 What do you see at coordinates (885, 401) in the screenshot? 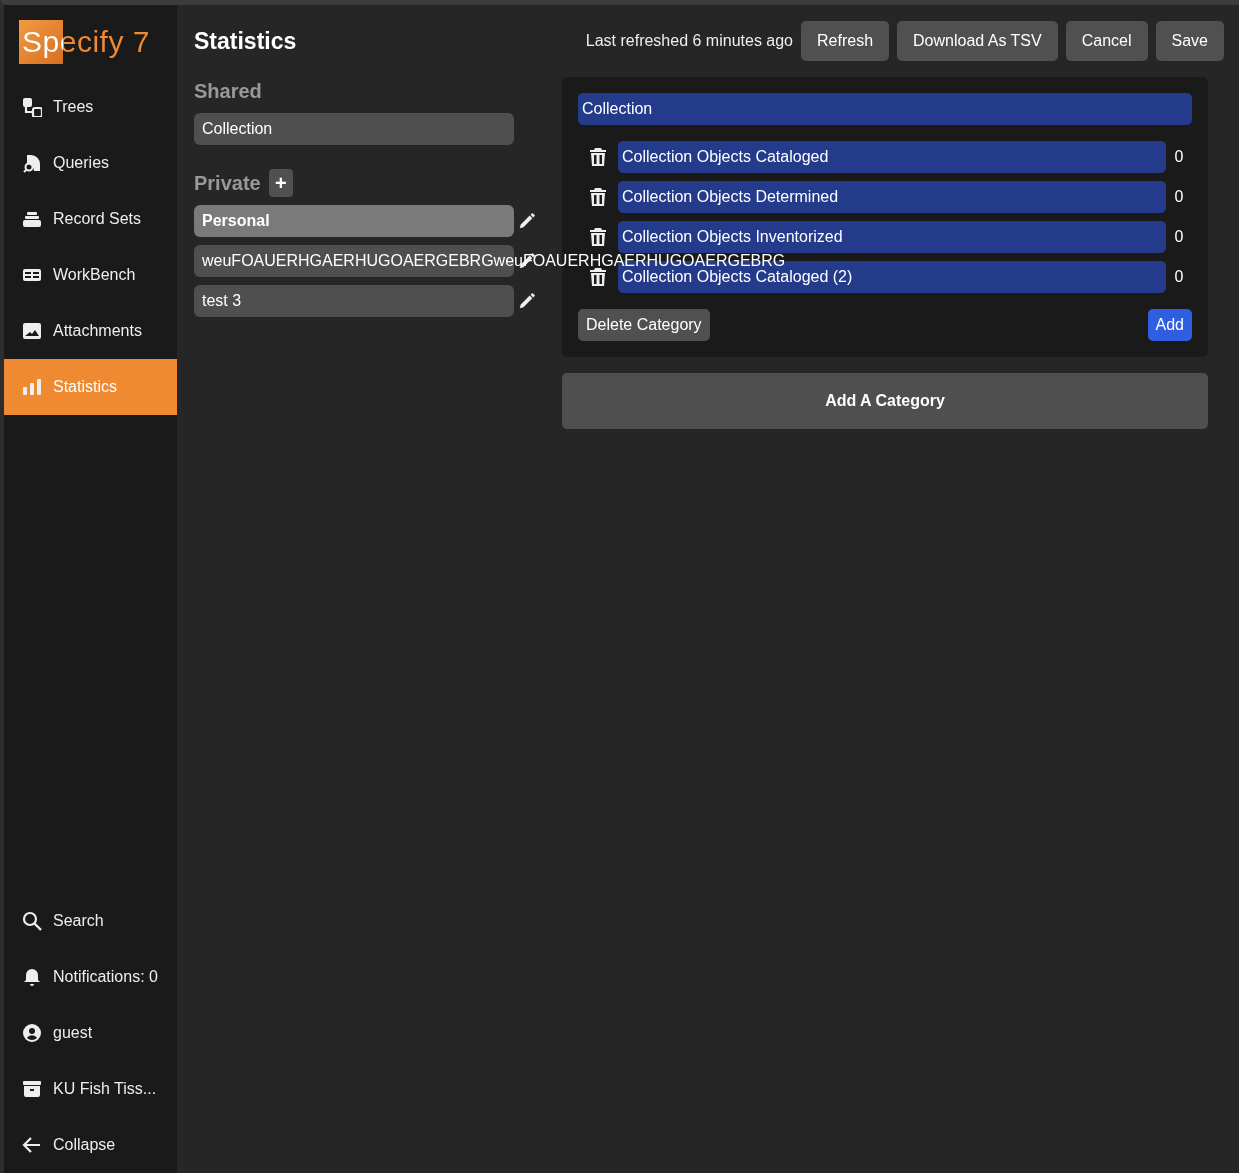
I see `add-category-button: Add A Category` at bounding box center [885, 401].